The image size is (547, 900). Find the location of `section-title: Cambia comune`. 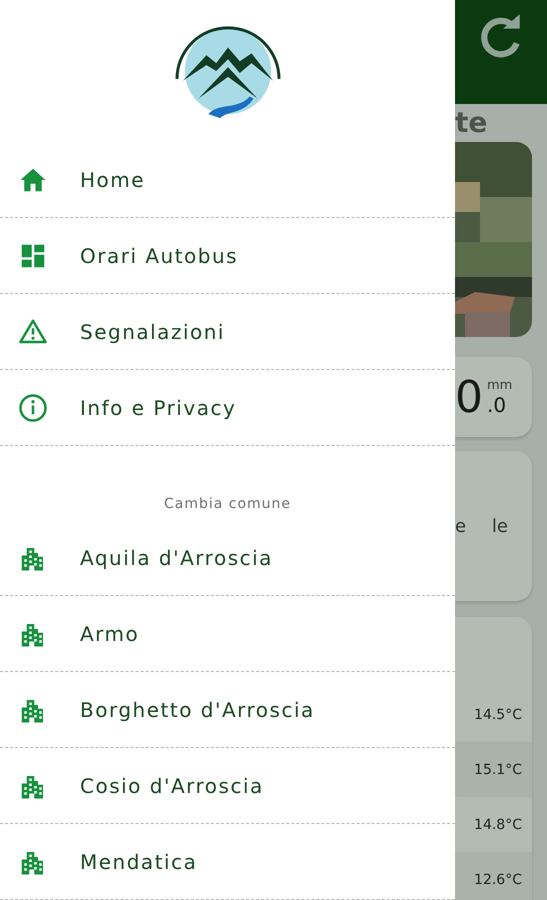

section-title: Cambia comune is located at coordinates (227, 505).